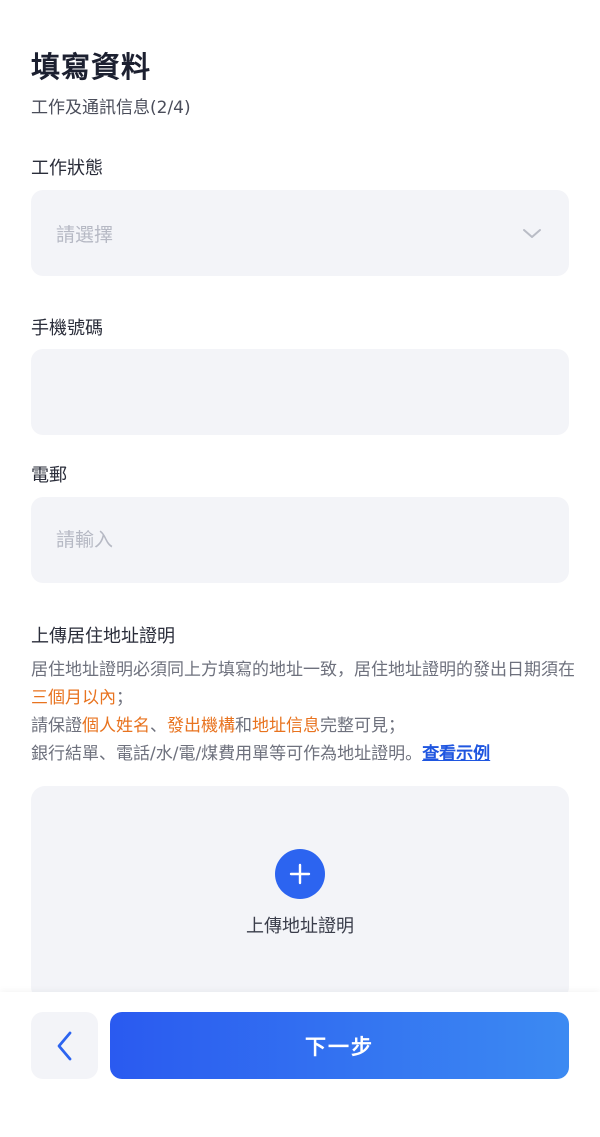  I want to click on desc-text: 居住地址證明必須同上方填寫的地址一致，居住地址證明的發出日期須在, so click(303, 670).